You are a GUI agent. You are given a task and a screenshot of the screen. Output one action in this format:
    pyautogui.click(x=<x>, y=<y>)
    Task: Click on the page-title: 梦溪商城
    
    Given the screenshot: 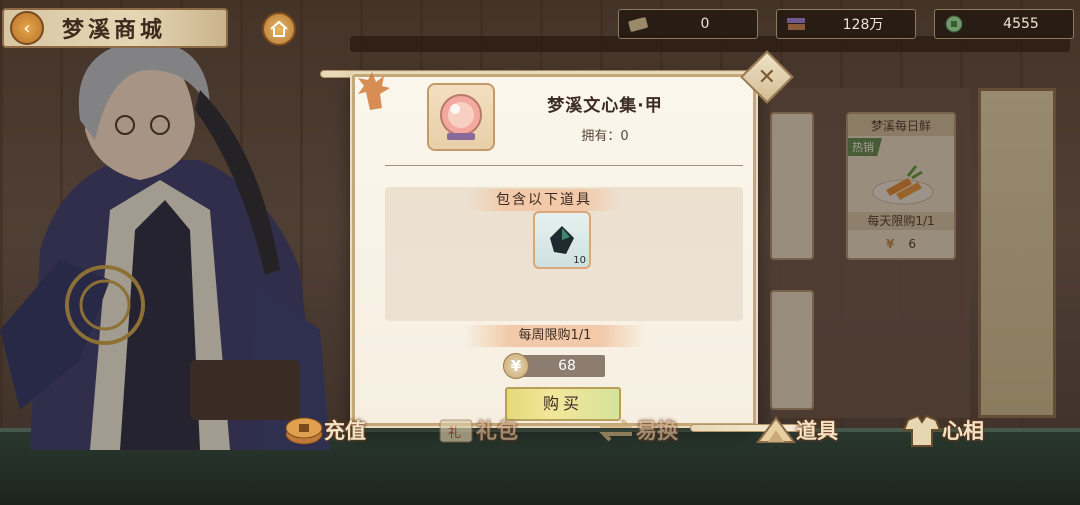 What is the action you would take?
    pyautogui.click(x=114, y=30)
    